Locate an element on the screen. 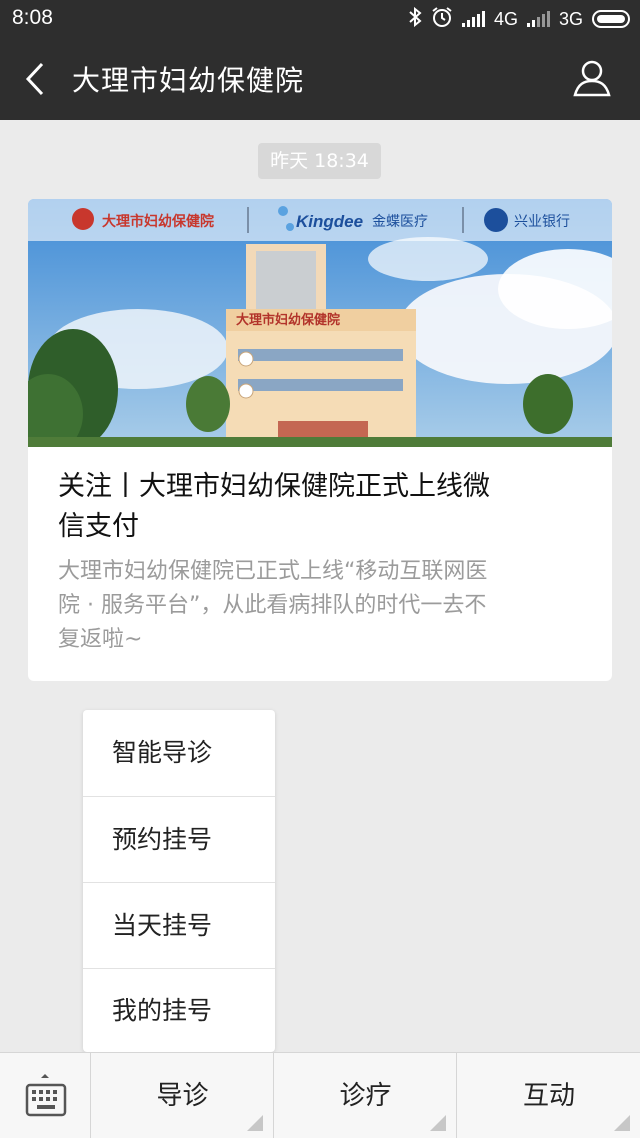  submenu-item-appointment: 预约挂号 is located at coordinates (179, 839).